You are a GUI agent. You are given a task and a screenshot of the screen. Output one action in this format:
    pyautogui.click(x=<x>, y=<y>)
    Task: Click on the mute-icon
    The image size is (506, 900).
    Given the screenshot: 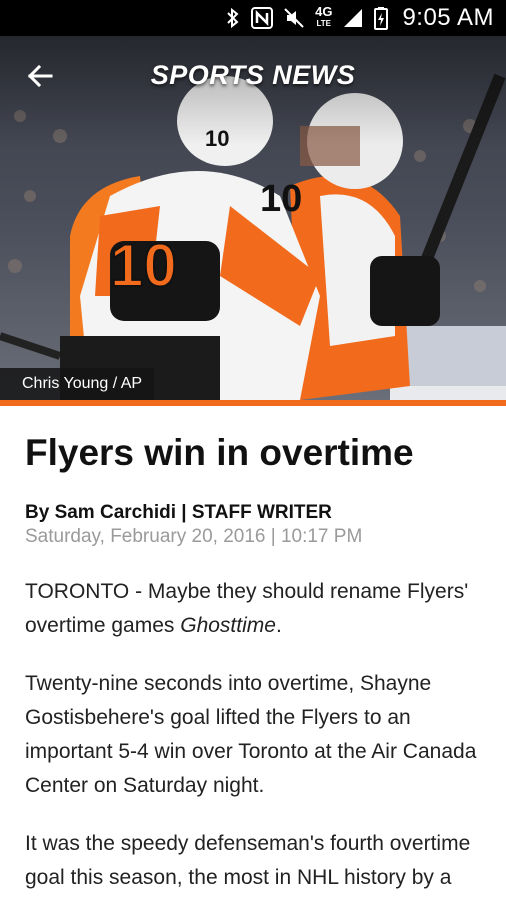 What is the action you would take?
    pyautogui.click(x=294, y=18)
    